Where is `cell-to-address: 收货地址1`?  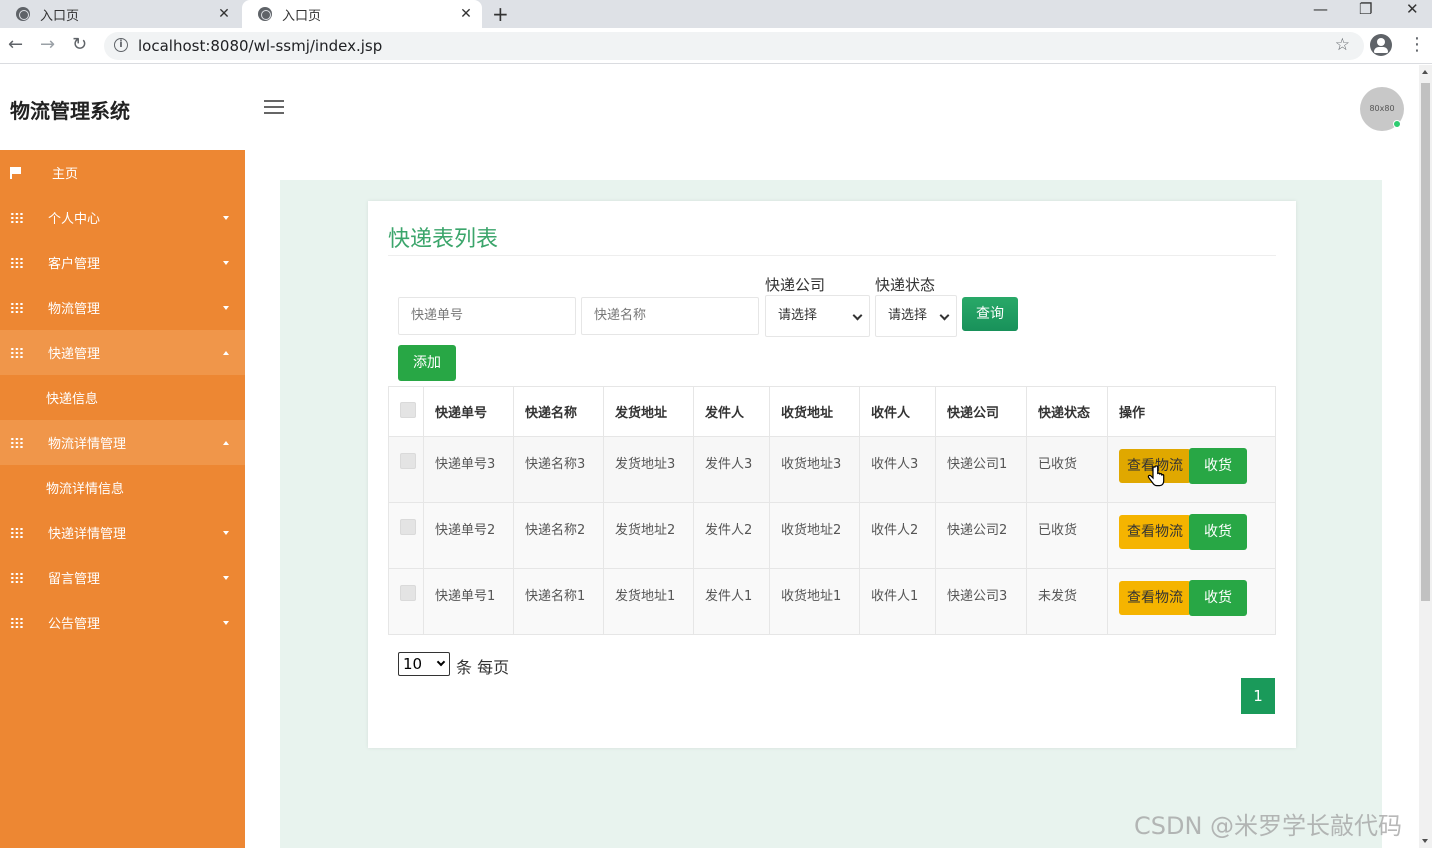 cell-to-address: 收货地址1 is located at coordinates (814, 601).